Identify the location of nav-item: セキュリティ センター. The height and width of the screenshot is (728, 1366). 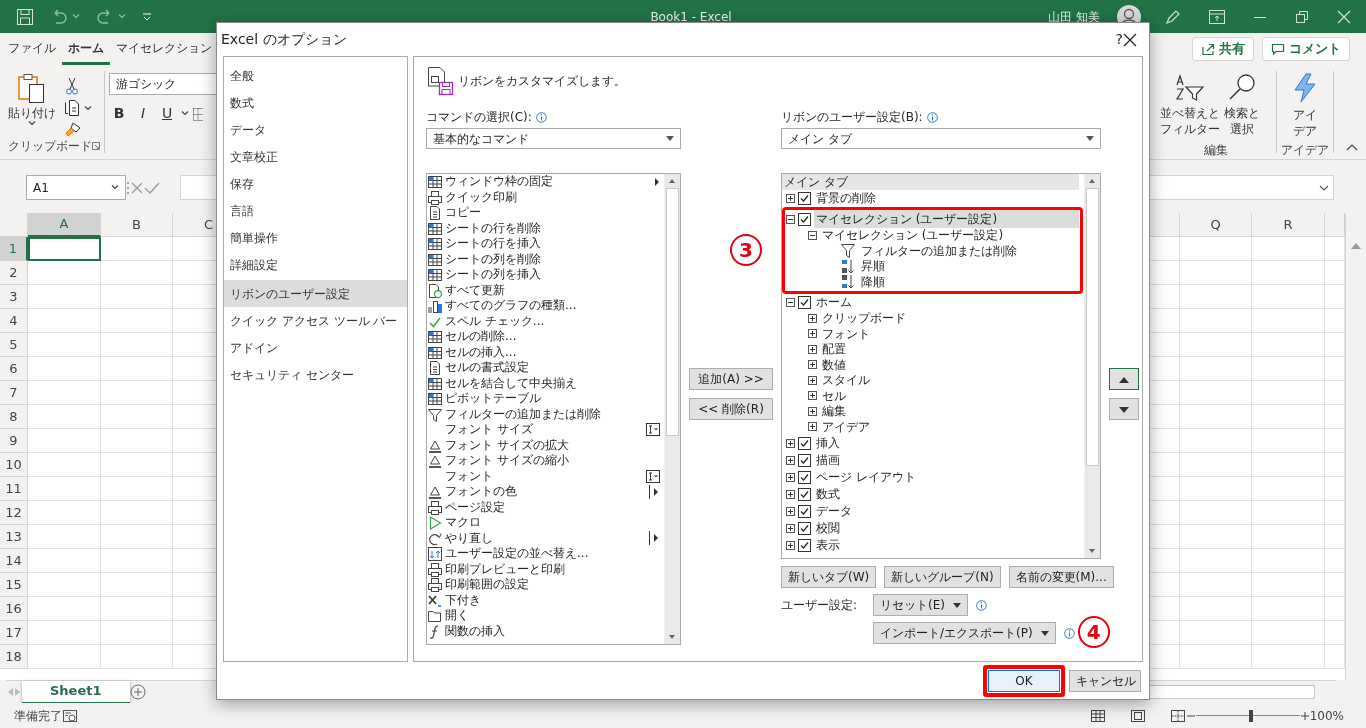
(315, 374).